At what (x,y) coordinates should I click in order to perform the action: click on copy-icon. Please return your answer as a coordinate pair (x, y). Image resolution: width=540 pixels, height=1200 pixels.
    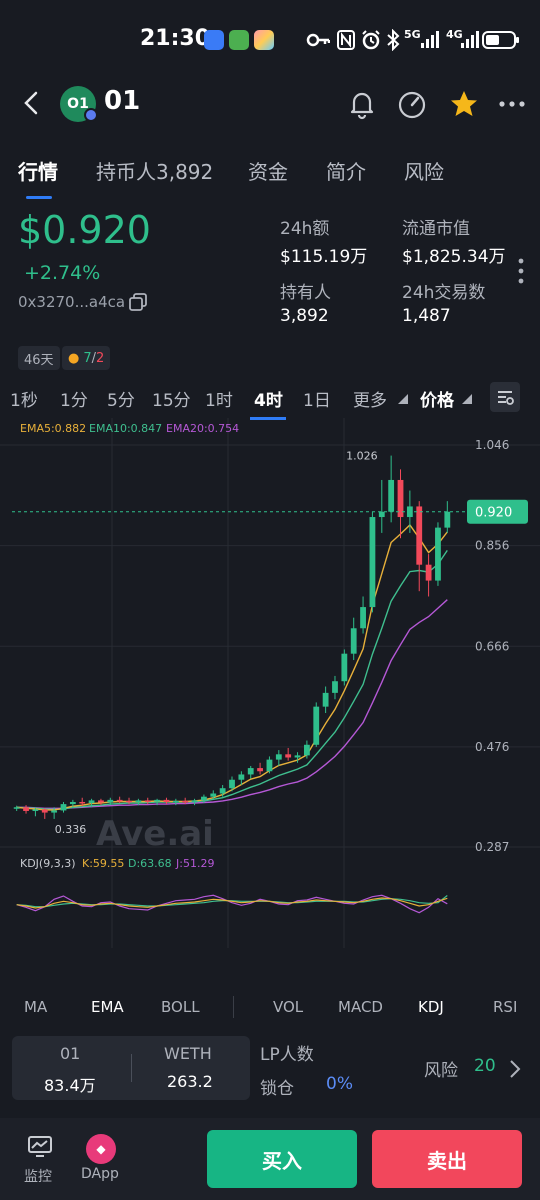
    Looking at the image, I should click on (138, 302).